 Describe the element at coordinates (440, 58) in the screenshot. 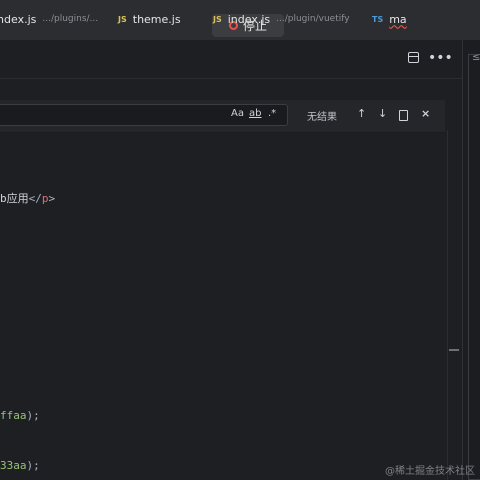

I see `more-actions-icon: •••` at that location.